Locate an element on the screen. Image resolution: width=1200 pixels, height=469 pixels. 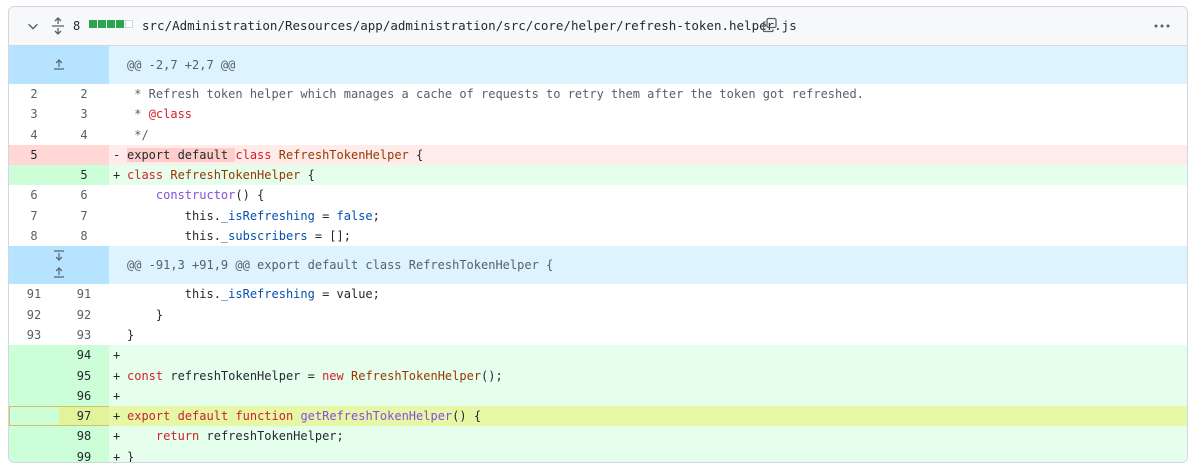
new-line-number: 2 is located at coordinates (84, 94).